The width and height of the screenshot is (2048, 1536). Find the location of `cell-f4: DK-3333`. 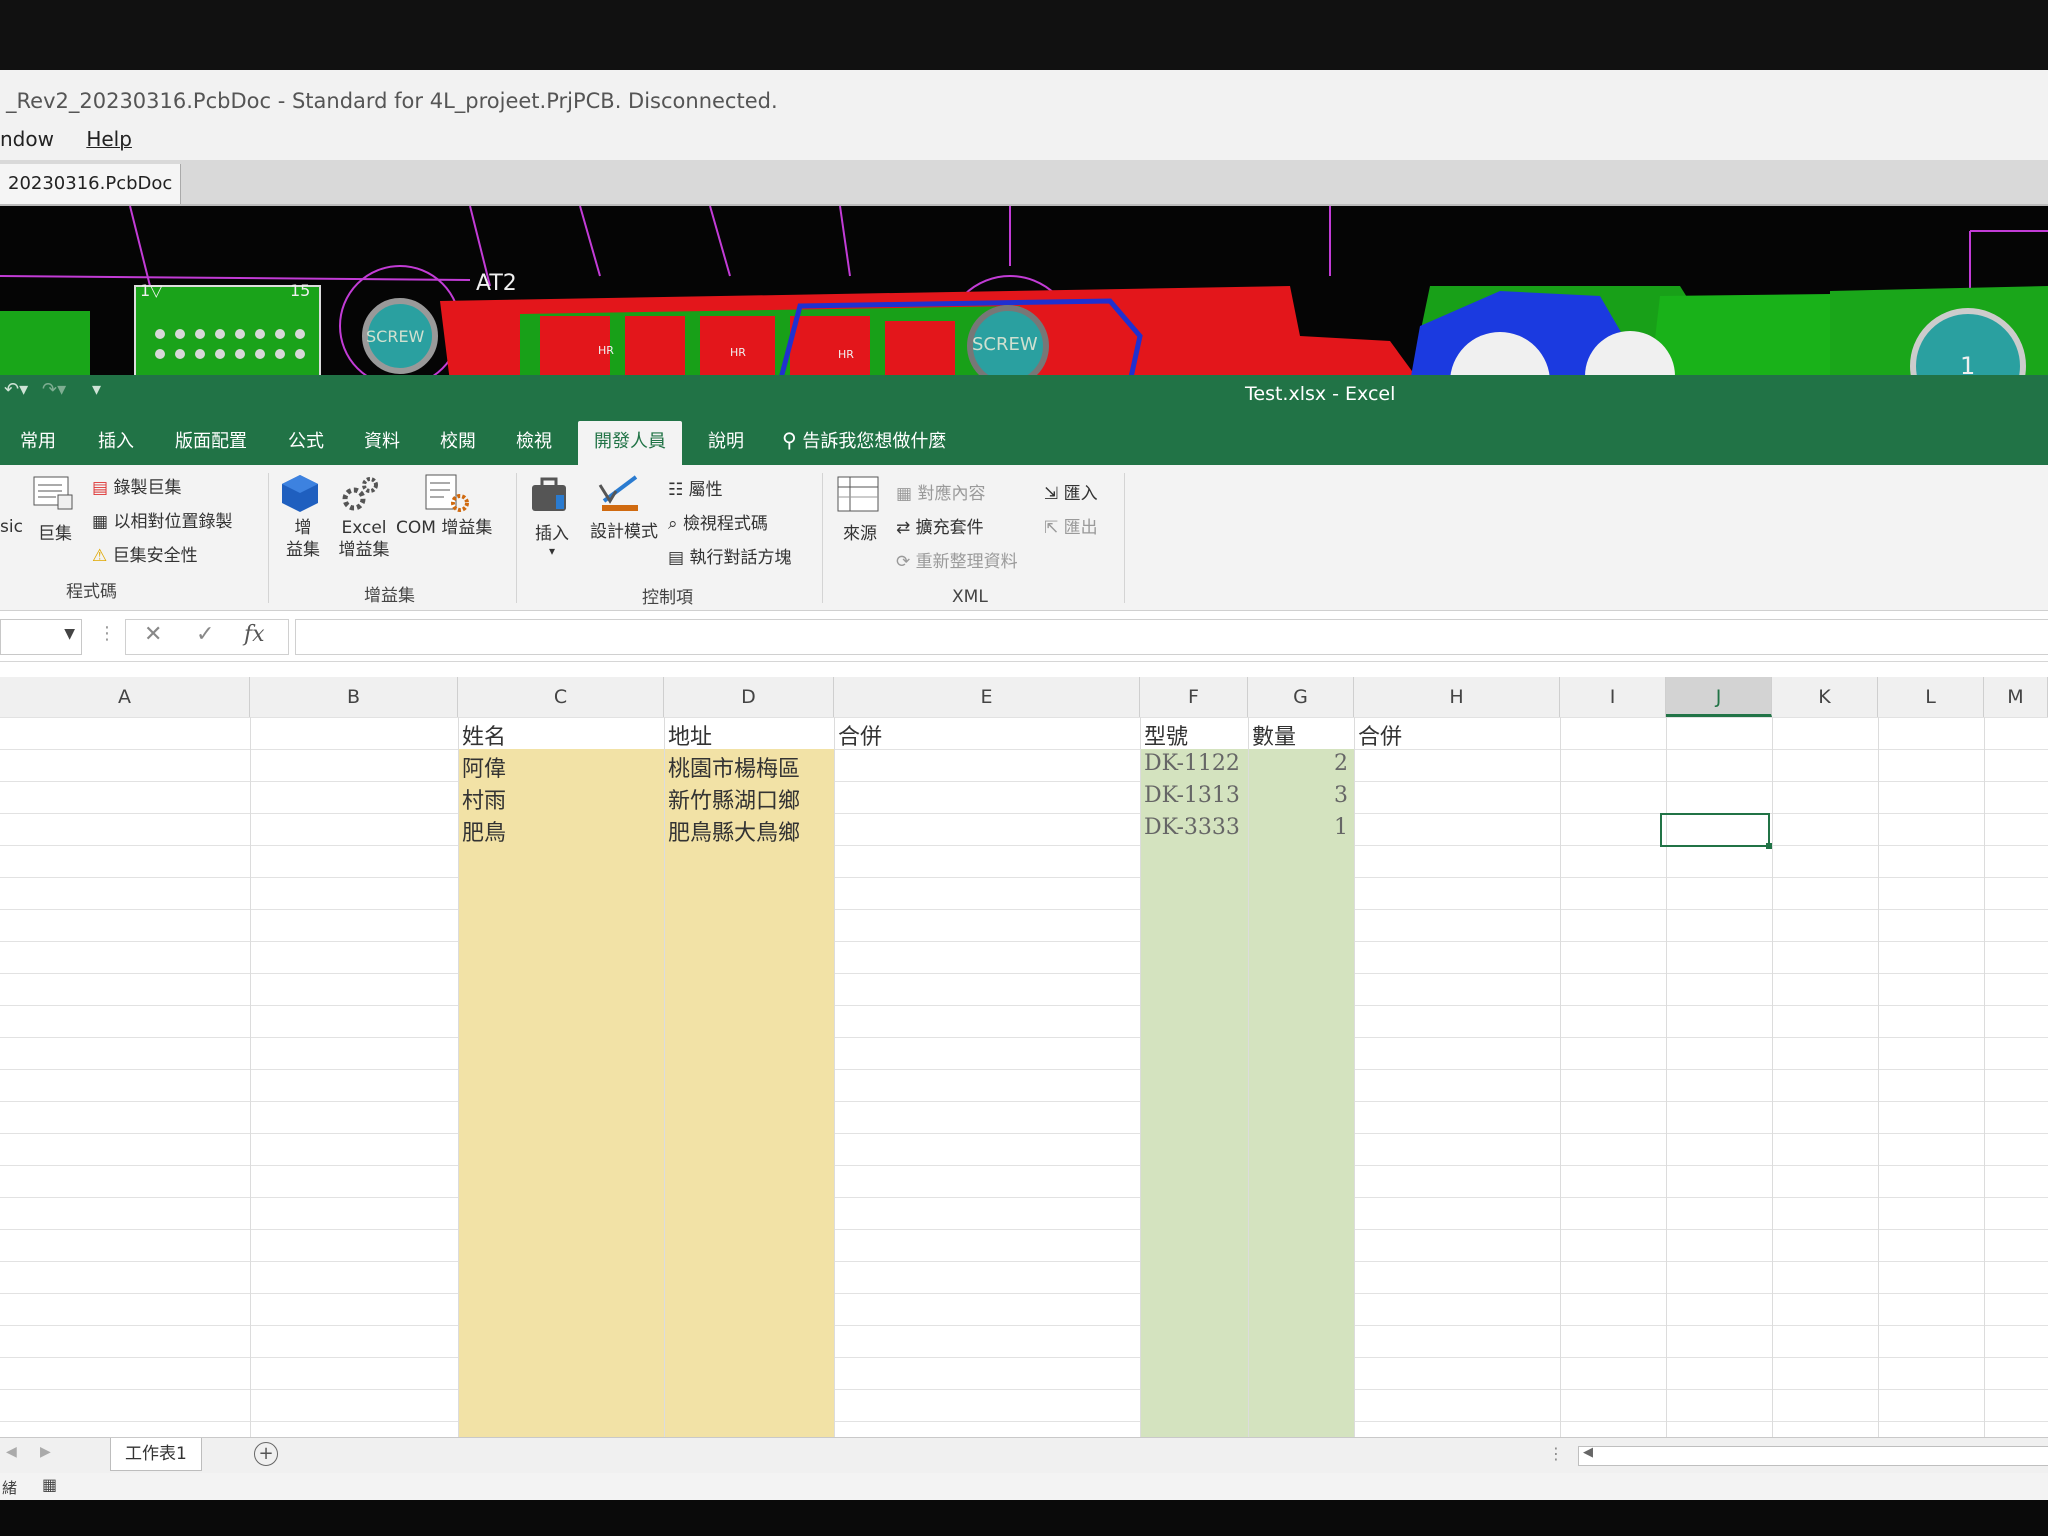

cell-f4: DK-3333 is located at coordinates (1192, 827).